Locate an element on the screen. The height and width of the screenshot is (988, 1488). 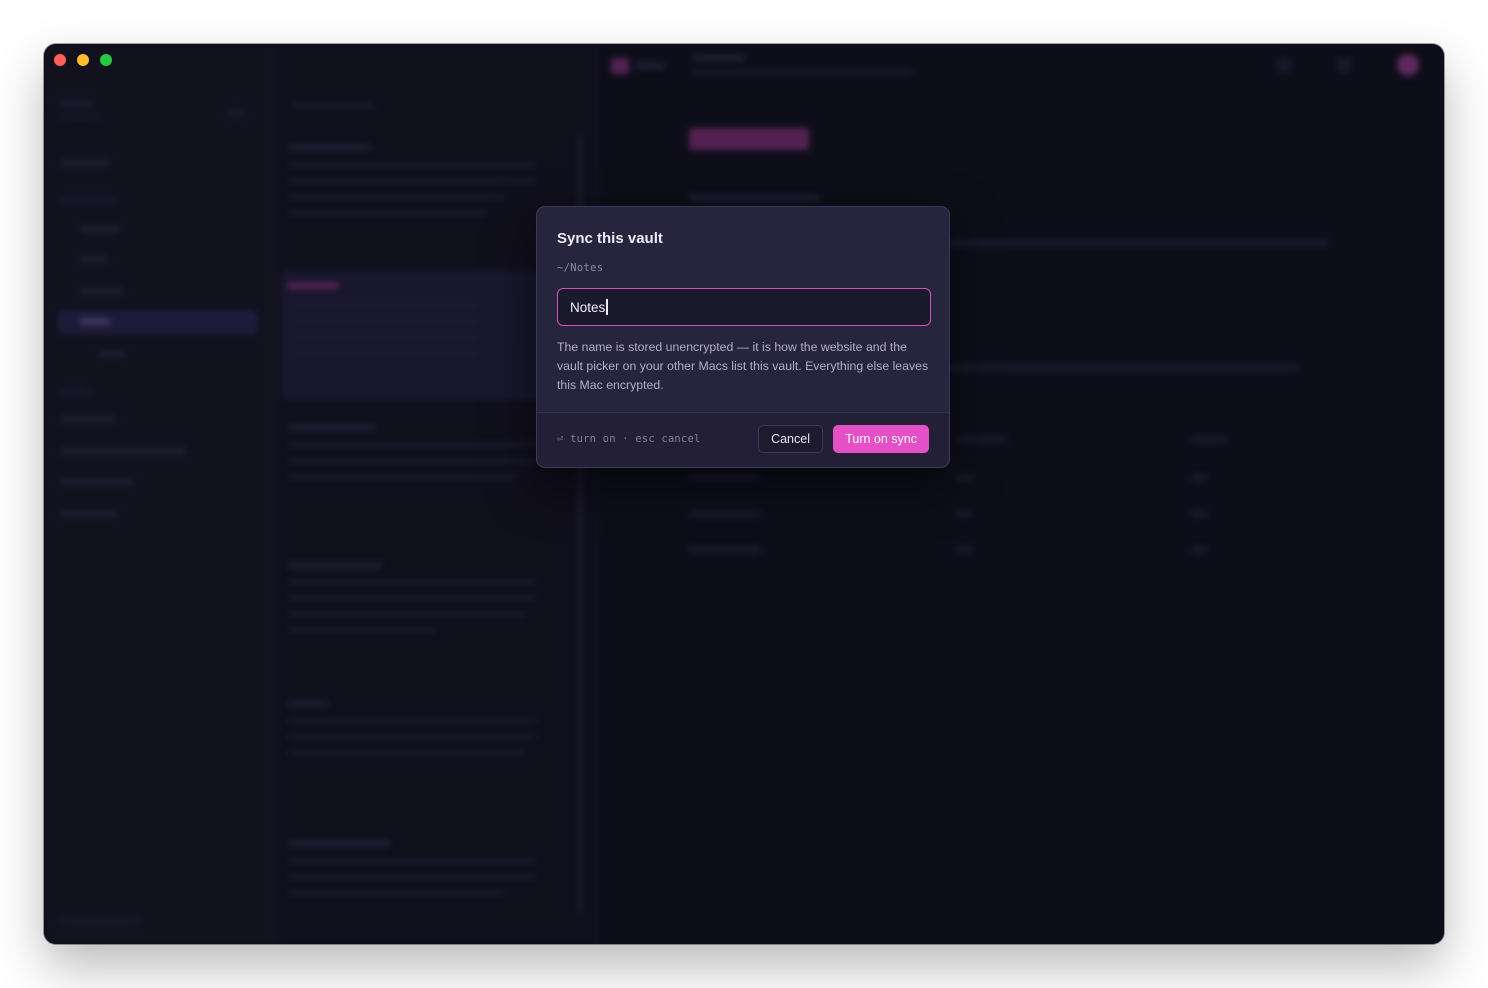
cancel-button: Cancel is located at coordinates (790, 439).